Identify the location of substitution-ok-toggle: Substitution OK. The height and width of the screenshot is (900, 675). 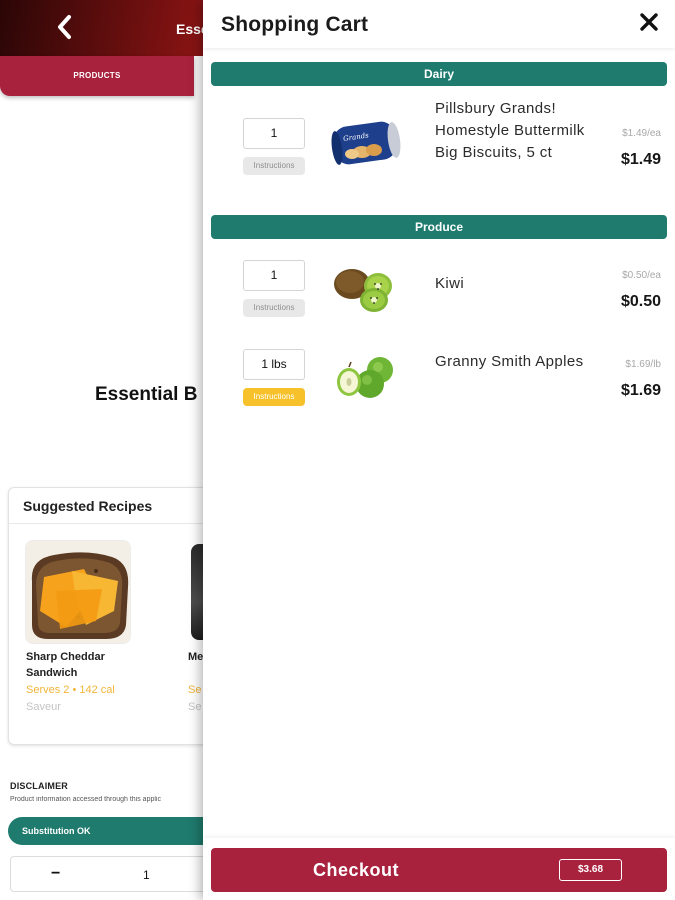
(113, 831).